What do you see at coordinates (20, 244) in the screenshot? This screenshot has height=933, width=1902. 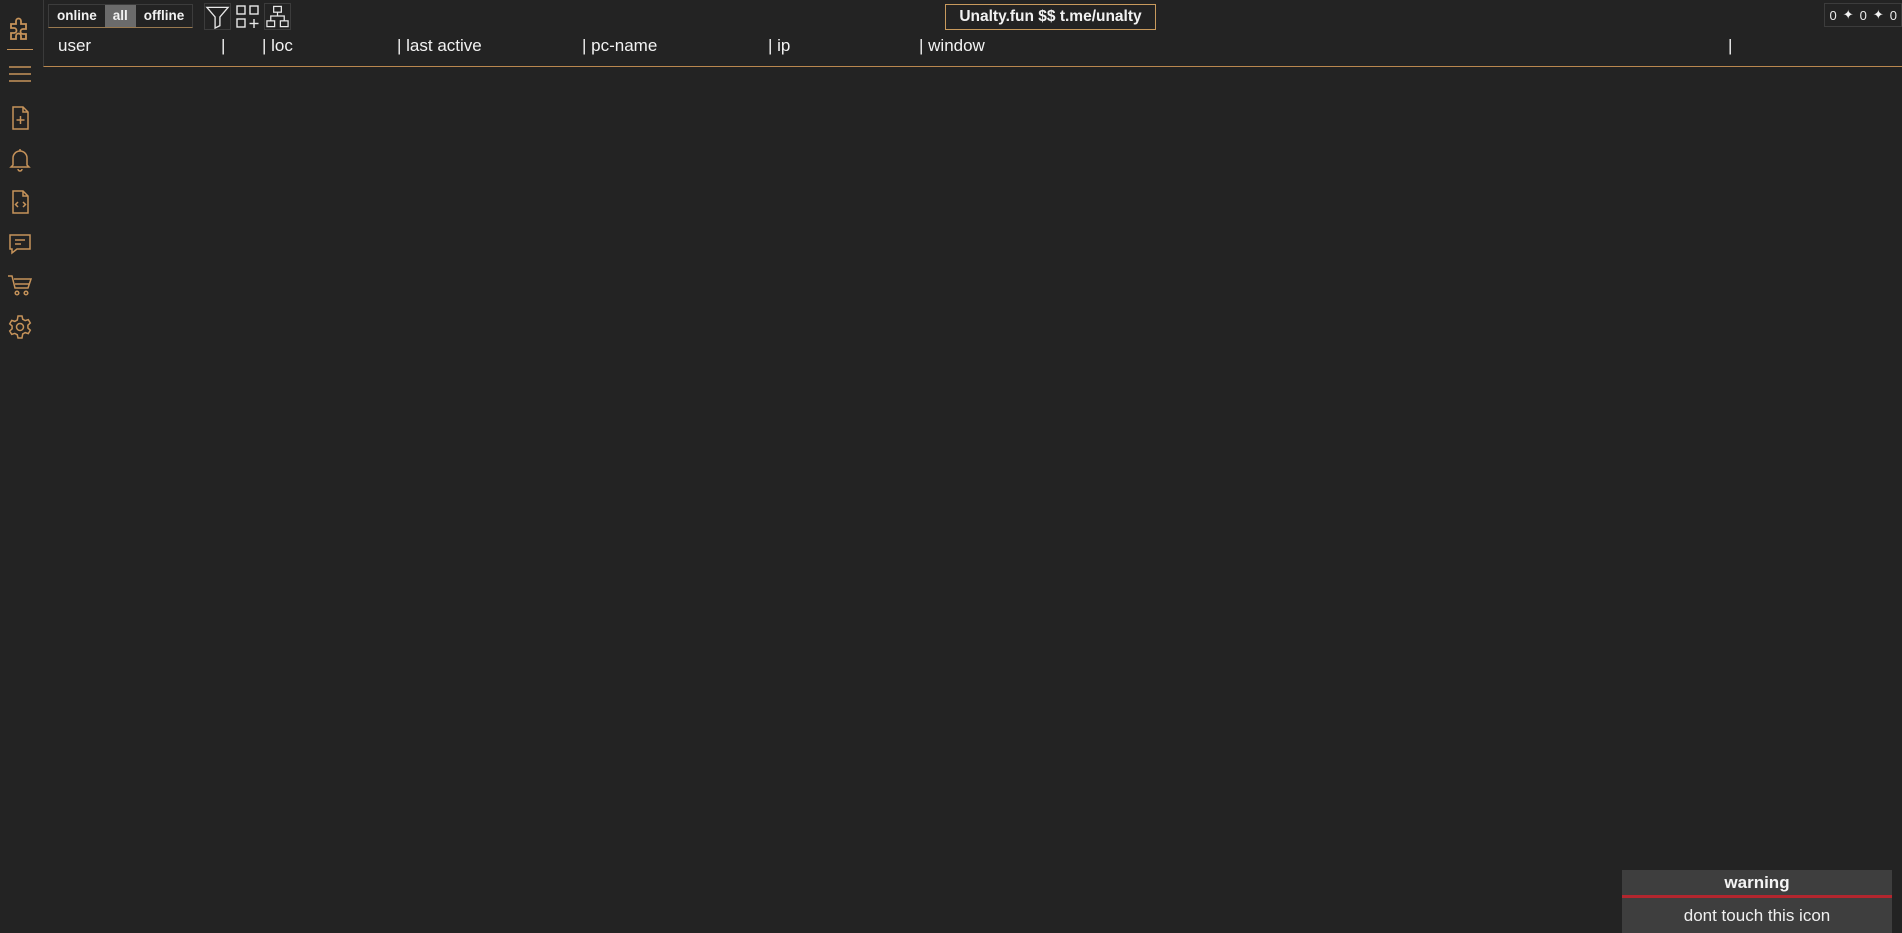 I see `message-icon` at bounding box center [20, 244].